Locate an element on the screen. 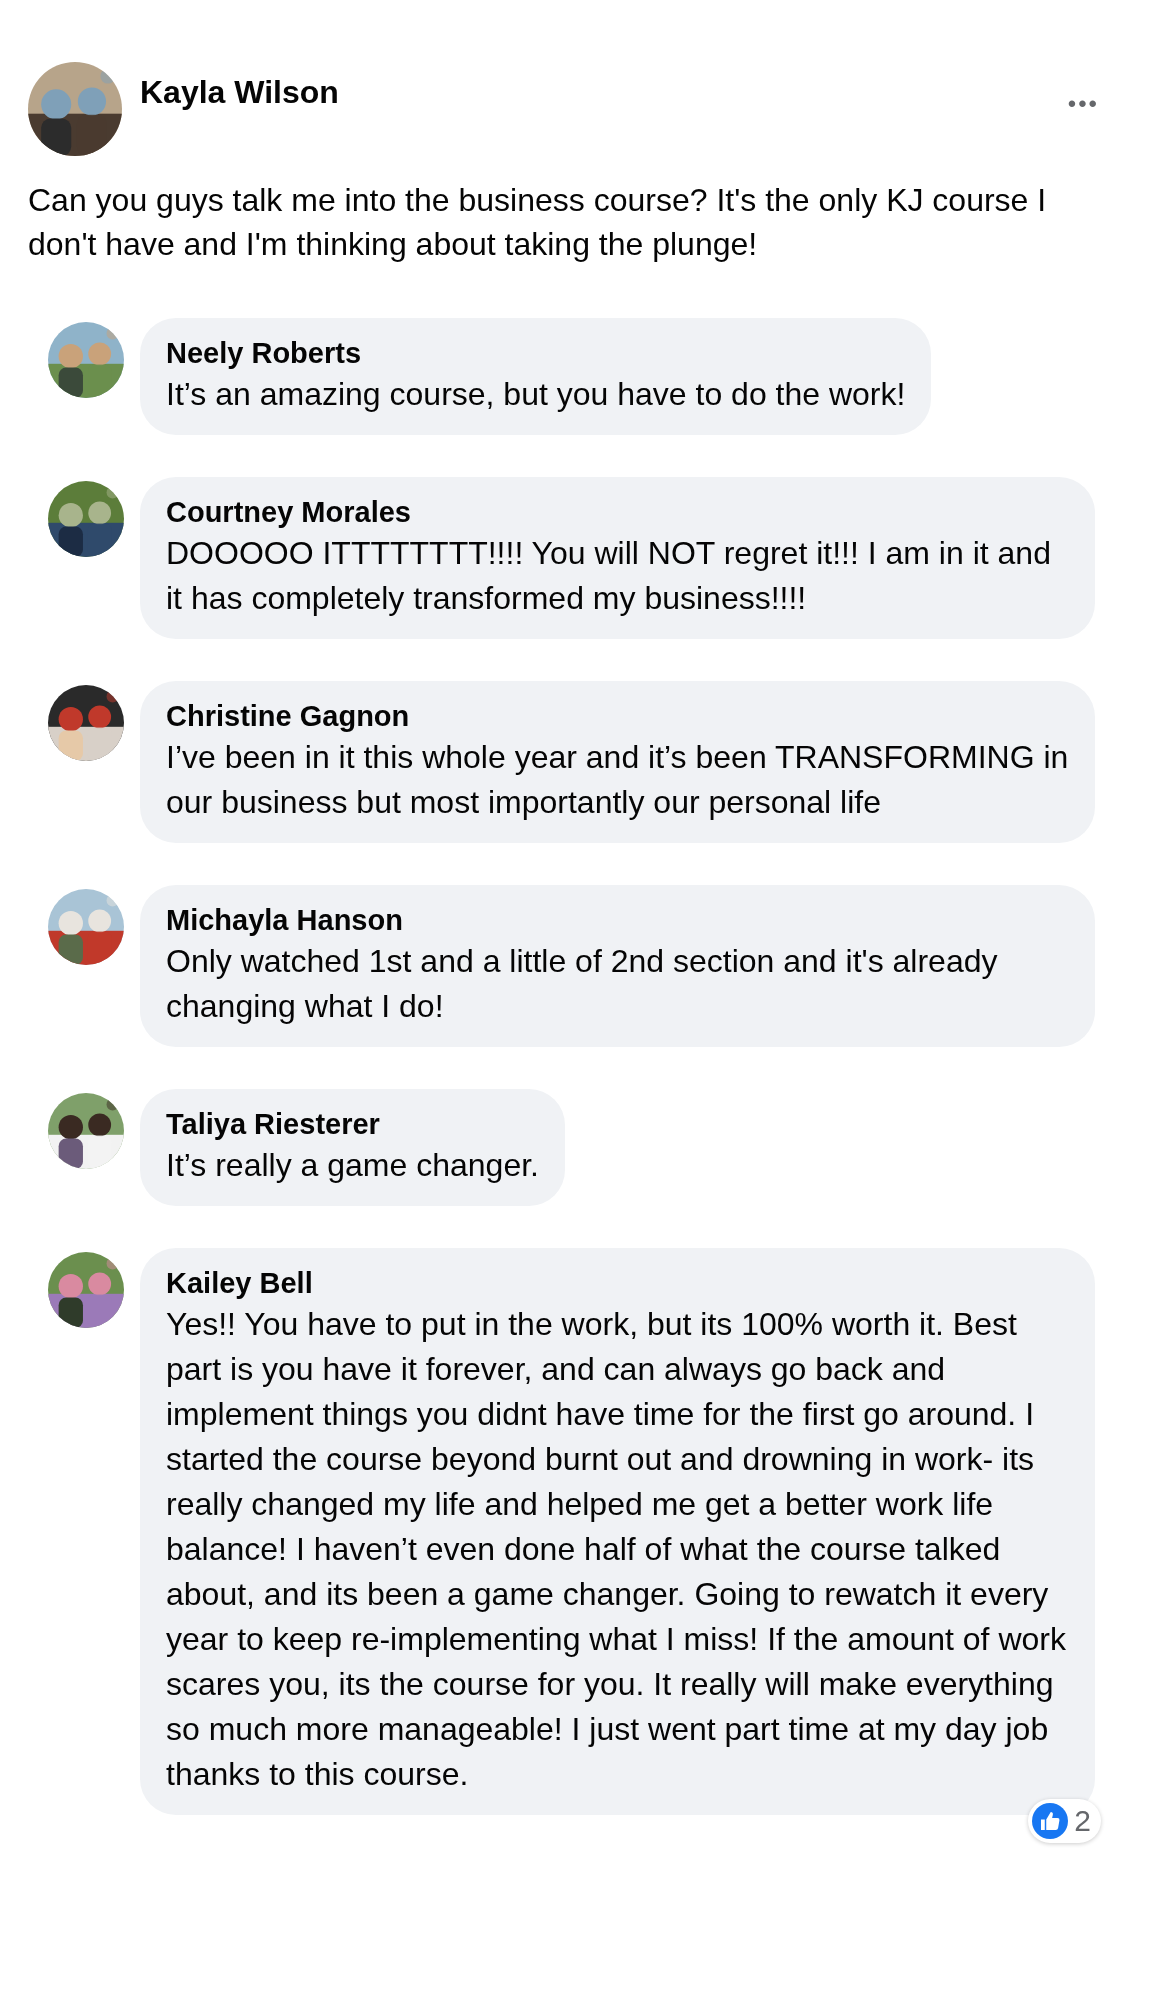 The height and width of the screenshot is (1999, 1157). comment-text: It’s an amazing course, but you have to do the work! is located at coordinates (536, 394).